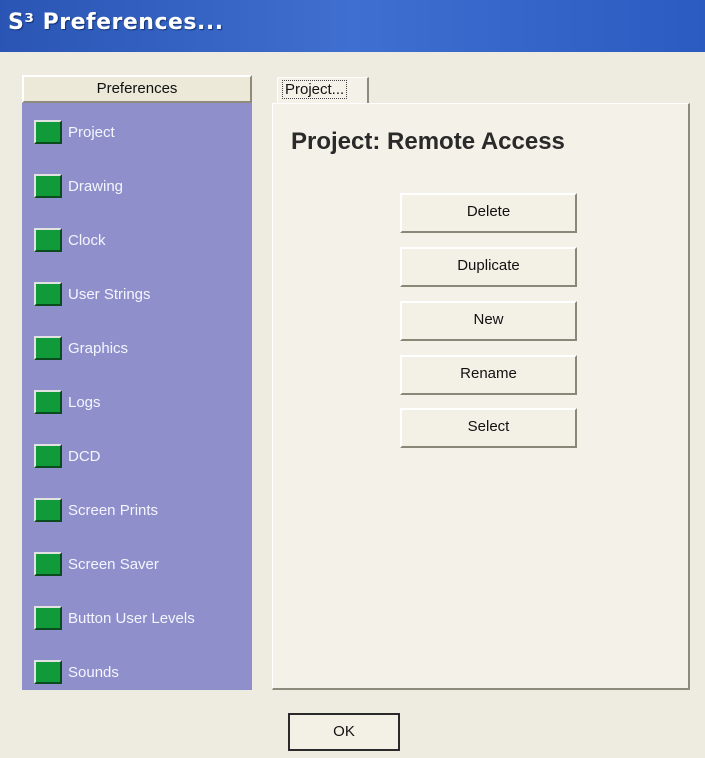 Image resolution: width=705 pixels, height=758 pixels. What do you see at coordinates (141, 348) in the screenshot?
I see `sidebar-item-graphics: Graphics` at bounding box center [141, 348].